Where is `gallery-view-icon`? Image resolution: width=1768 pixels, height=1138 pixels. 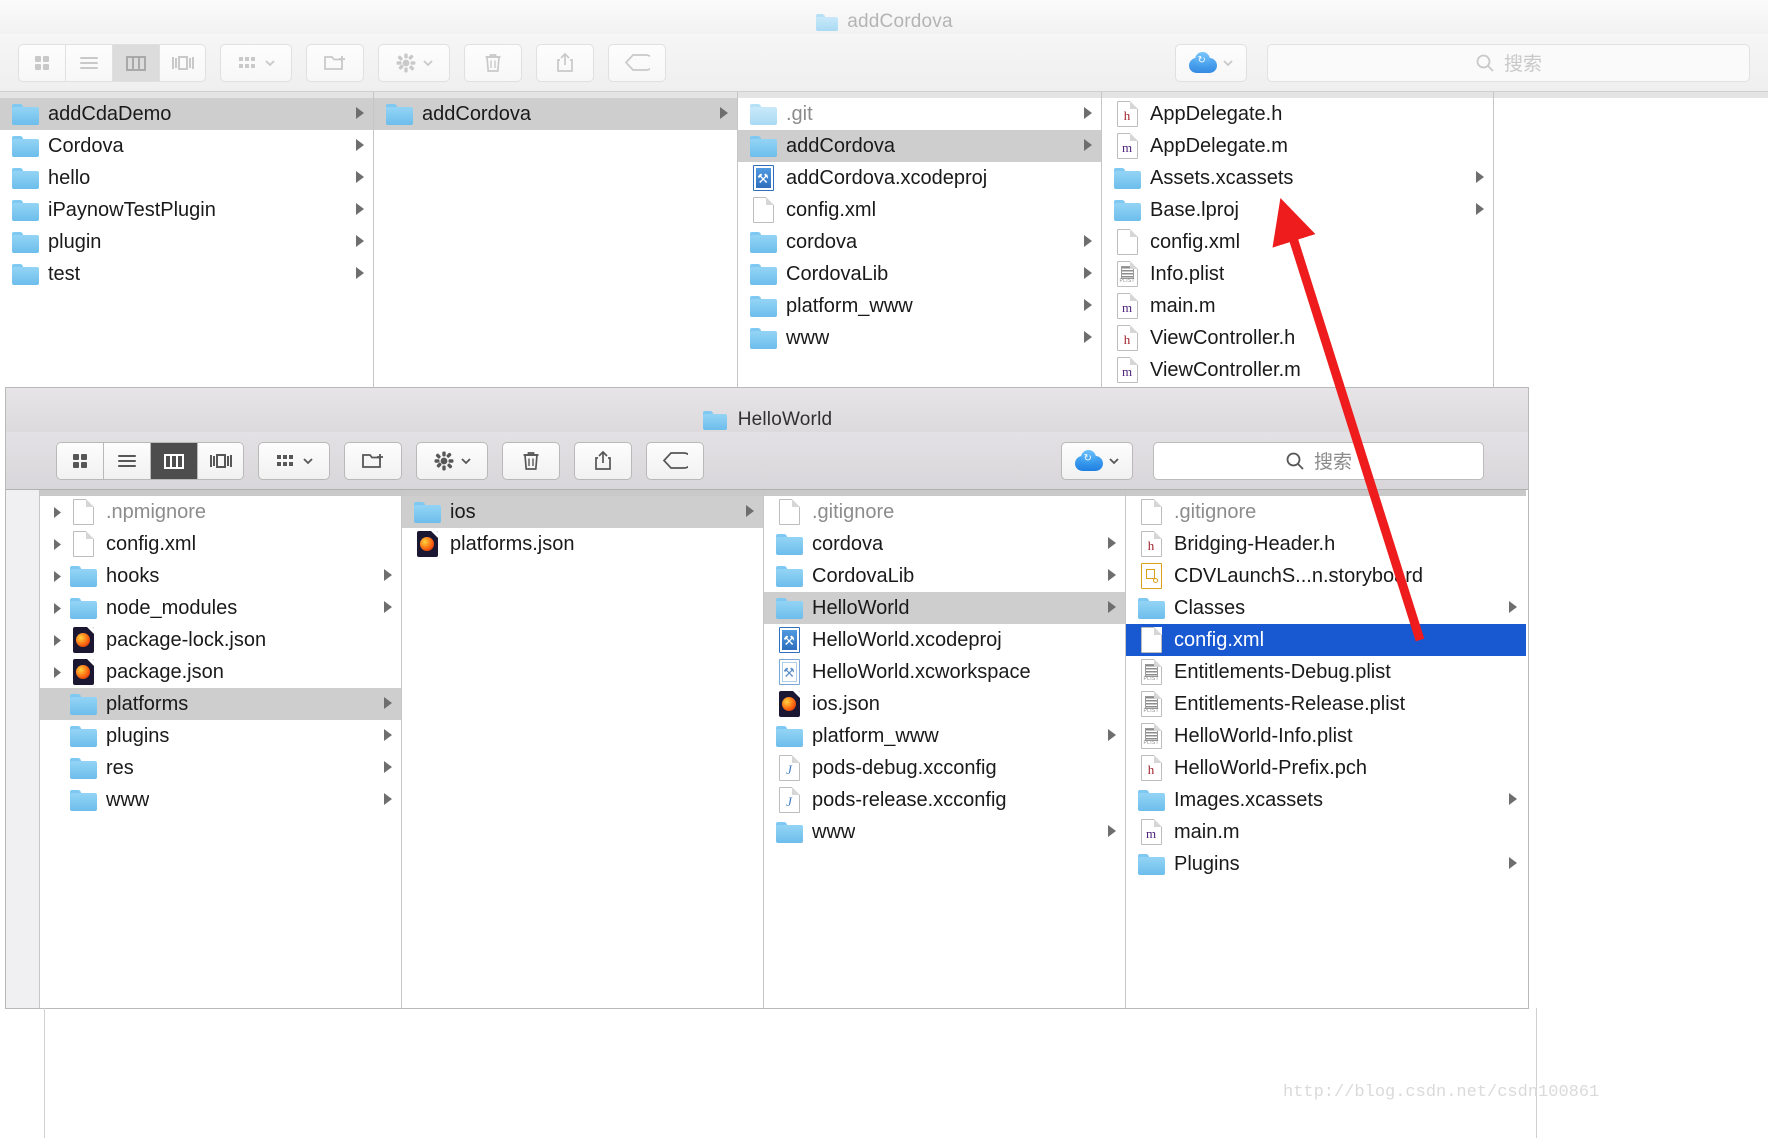
gallery-view-icon is located at coordinates (220, 460).